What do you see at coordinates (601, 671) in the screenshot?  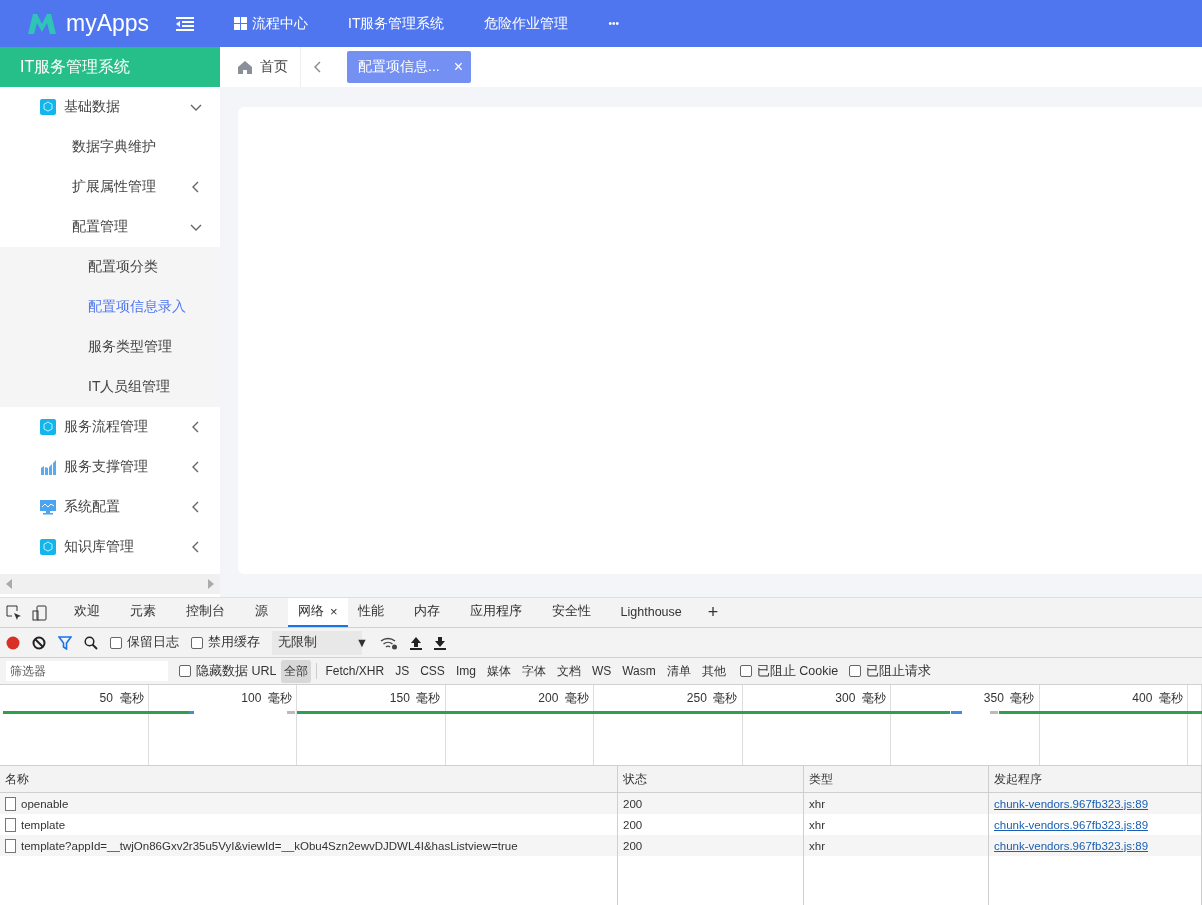 I see `type-filter: WS` at bounding box center [601, 671].